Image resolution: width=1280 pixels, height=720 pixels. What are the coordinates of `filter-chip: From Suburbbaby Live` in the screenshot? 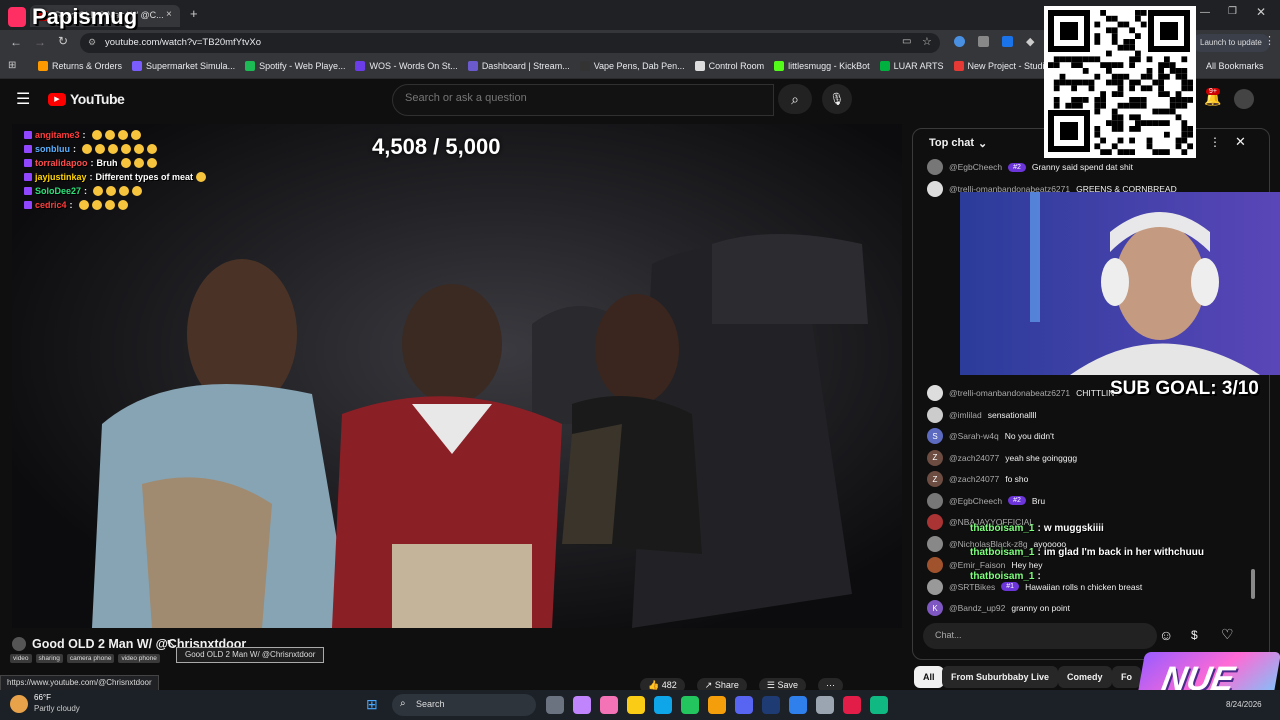 It's located at (1000, 677).